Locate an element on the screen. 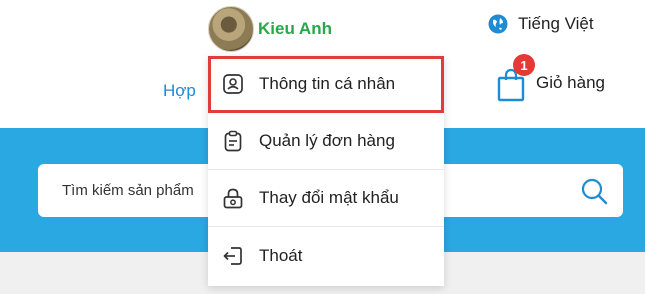 The image size is (645, 294). logout-icon is located at coordinates (232, 255).